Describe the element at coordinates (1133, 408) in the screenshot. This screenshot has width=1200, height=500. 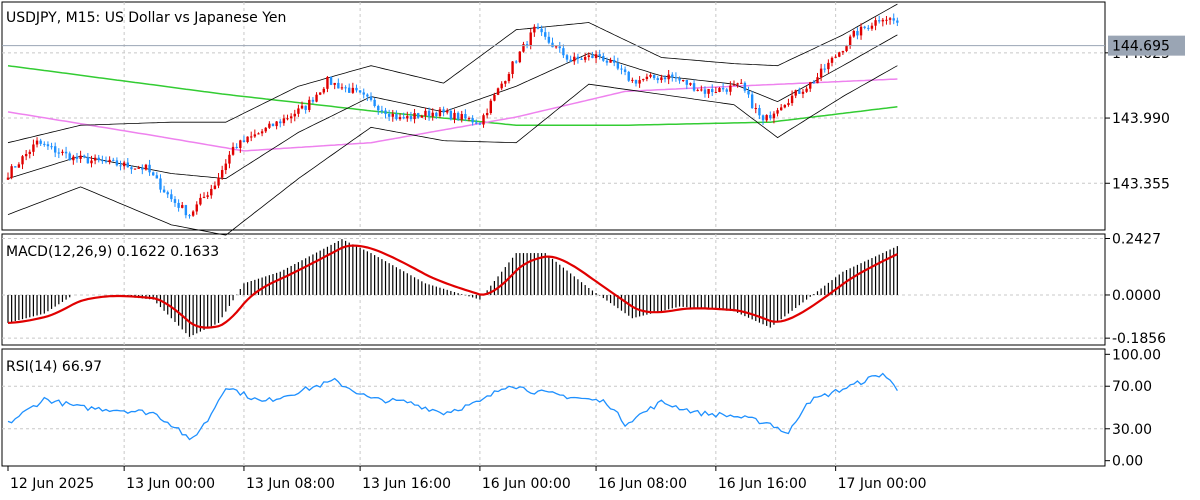
I see `rsi-axis: 100.00 70.00 30.00 0.00` at that location.